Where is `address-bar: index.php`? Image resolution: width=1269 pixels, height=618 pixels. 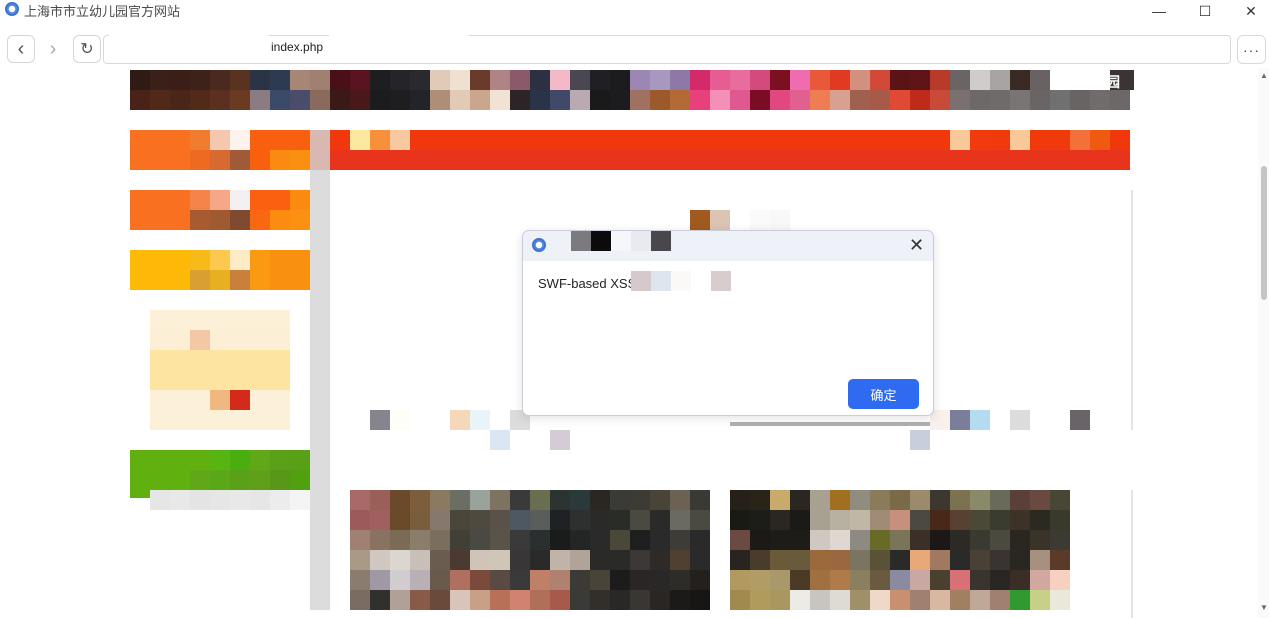 address-bar: index.php is located at coordinates (667, 49).